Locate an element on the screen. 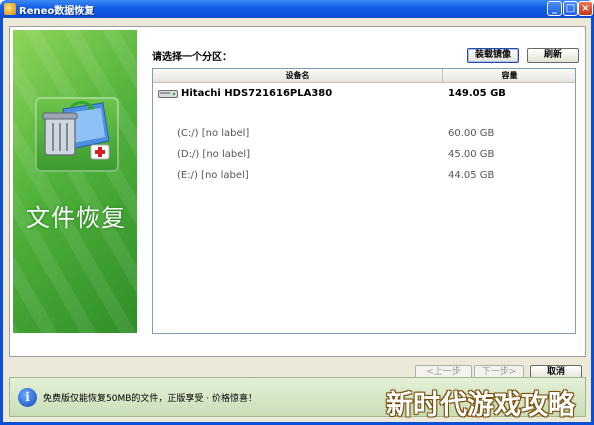 This screenshot has width=594, height=425. column-header-size: 容量 is located at coordinates (509, 76).